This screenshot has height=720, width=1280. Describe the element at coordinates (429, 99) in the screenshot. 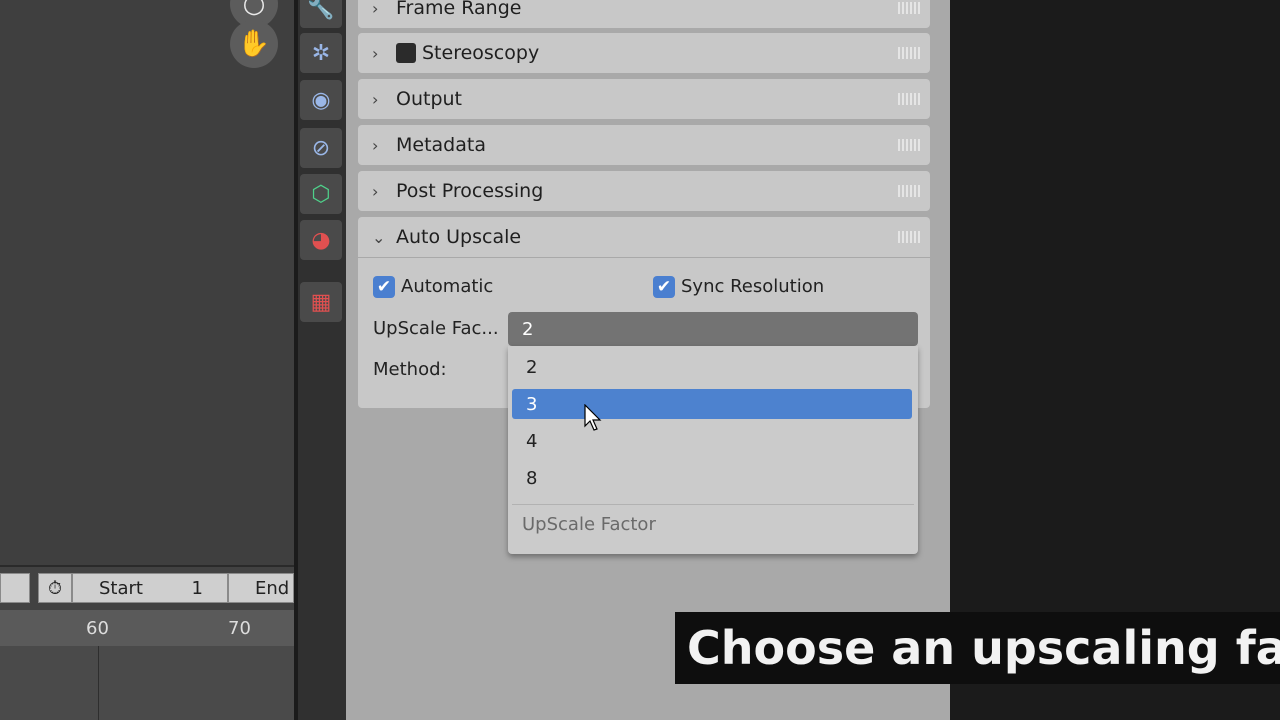

I see `panel-label: Output` at that location.